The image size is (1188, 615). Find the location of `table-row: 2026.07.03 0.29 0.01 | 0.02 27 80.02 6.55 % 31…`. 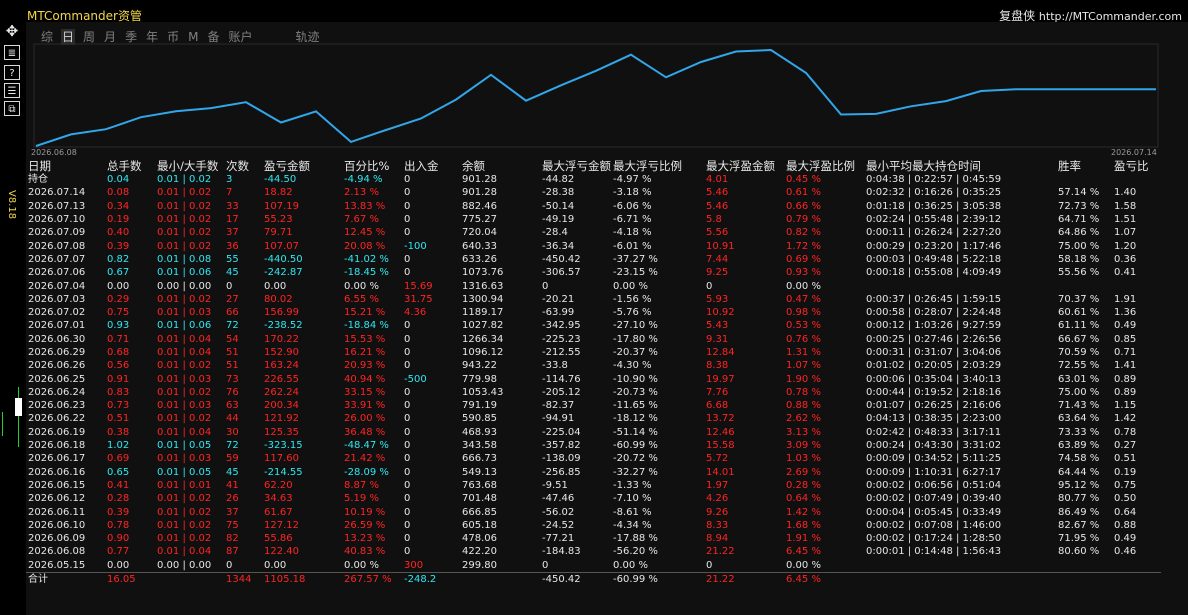

table-row: 2026.07.03 0.29 0.01 | 0.02 27 80.02 6.55 % 31… is located at coordinates (593, 299).